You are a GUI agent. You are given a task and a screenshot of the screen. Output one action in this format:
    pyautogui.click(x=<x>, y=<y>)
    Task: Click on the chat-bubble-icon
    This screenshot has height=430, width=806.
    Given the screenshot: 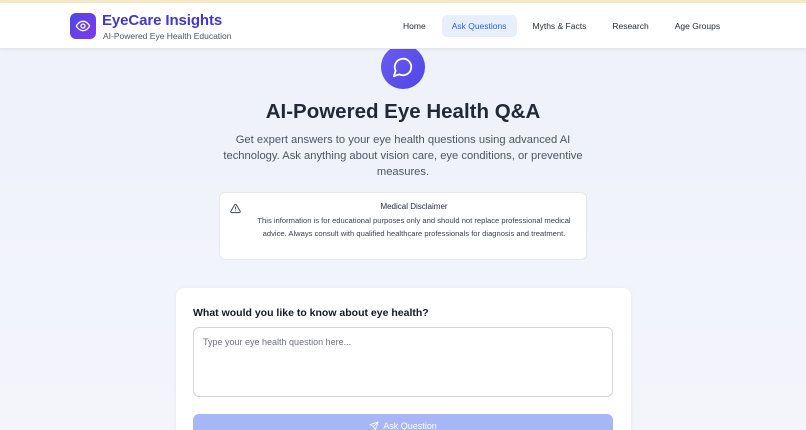 What is the action you would take?
    pyautogui.click(x=402, y=67)
    